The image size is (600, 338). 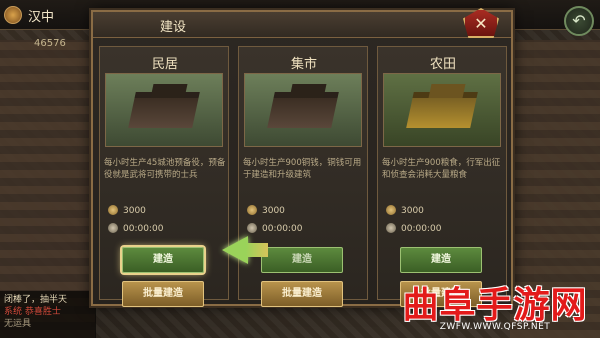 I want to click on residence-image, so click(x=164, y=110).